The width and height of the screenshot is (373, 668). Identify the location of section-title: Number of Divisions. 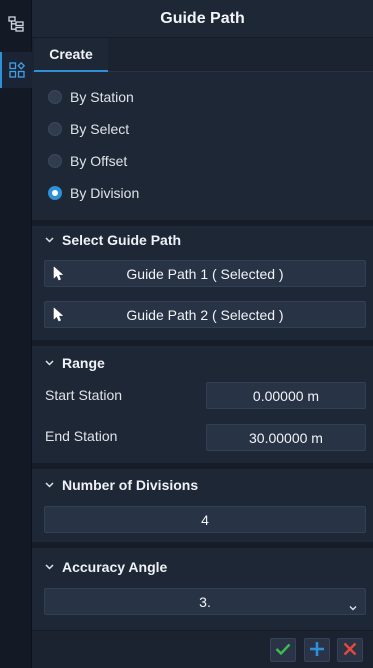
(130, 485).